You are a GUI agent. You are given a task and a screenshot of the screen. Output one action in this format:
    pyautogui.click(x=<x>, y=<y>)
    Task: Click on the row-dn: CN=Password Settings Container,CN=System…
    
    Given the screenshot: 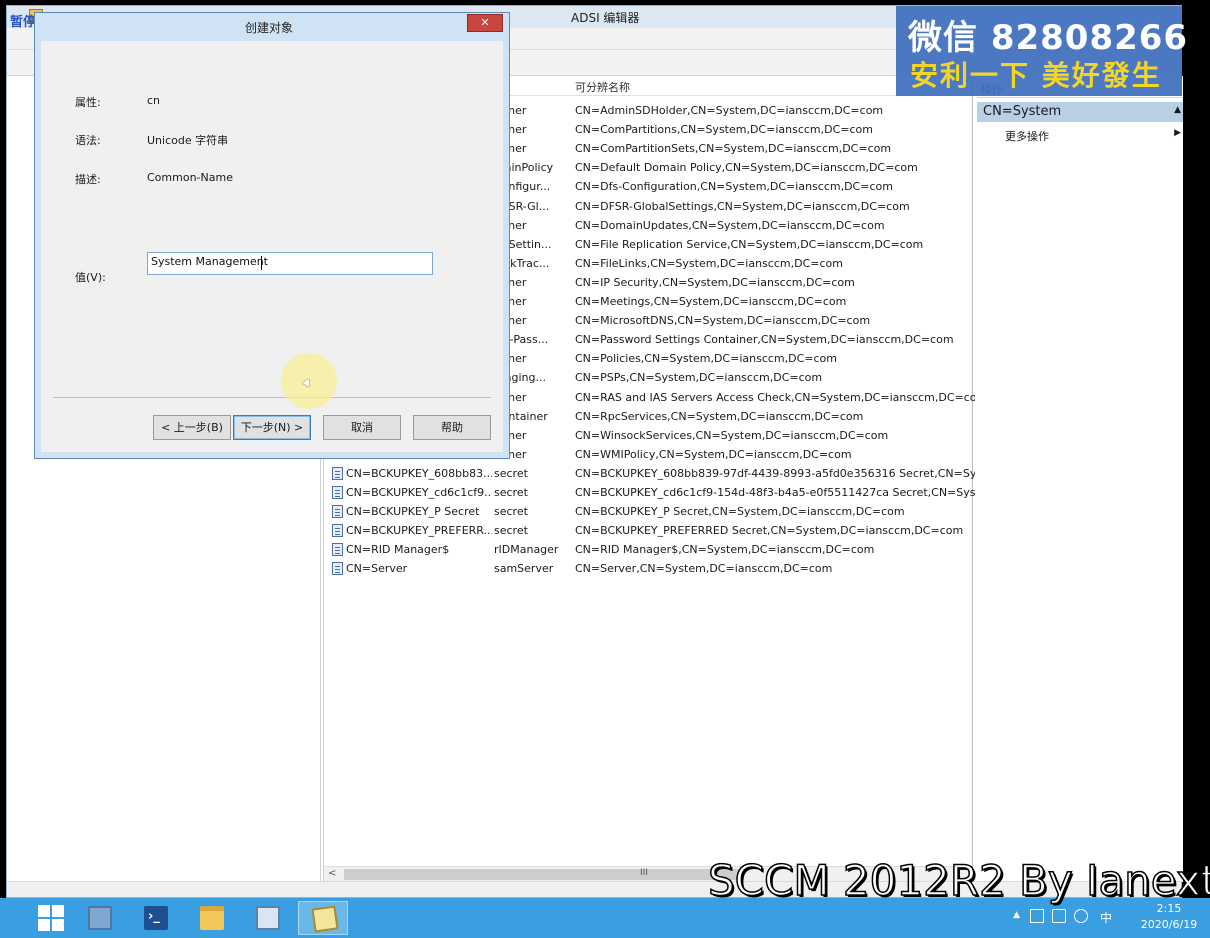 What is the action you would take?
    pyautogui.click(x=764, y=340)
    